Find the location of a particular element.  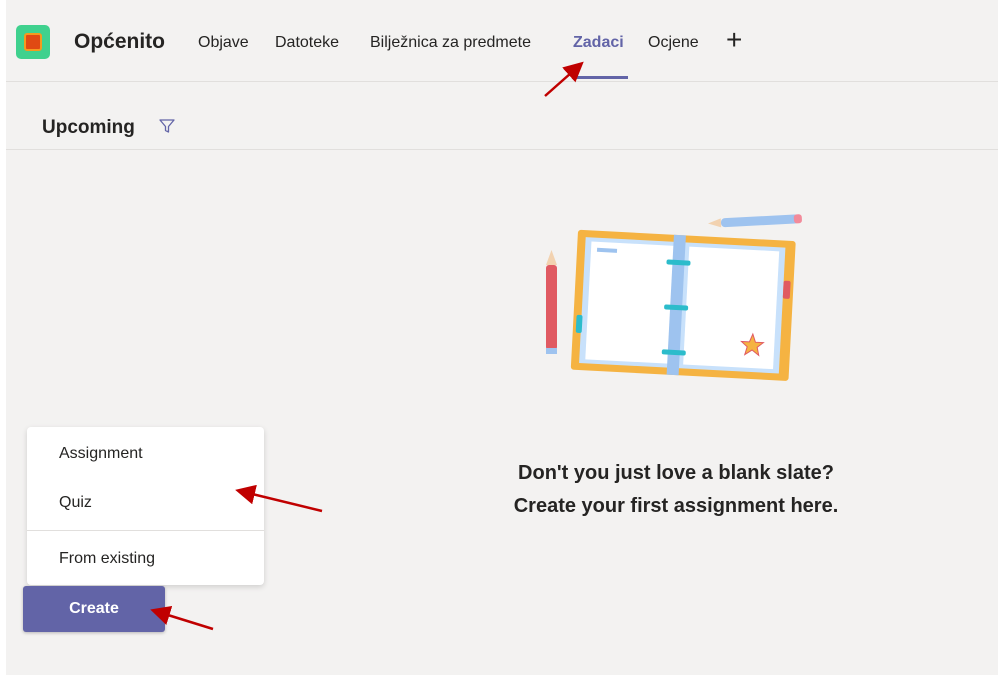

plus-icon: + is located at coordinates (734, 40).